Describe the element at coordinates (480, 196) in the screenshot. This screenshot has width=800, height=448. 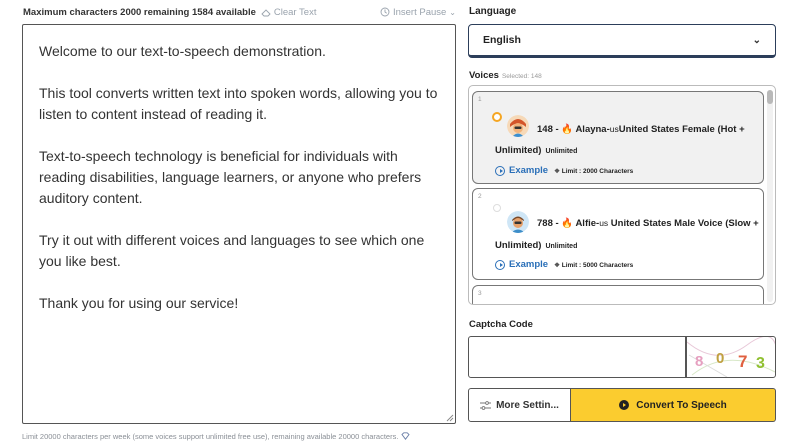
I see `voice-index: 2` at that location.